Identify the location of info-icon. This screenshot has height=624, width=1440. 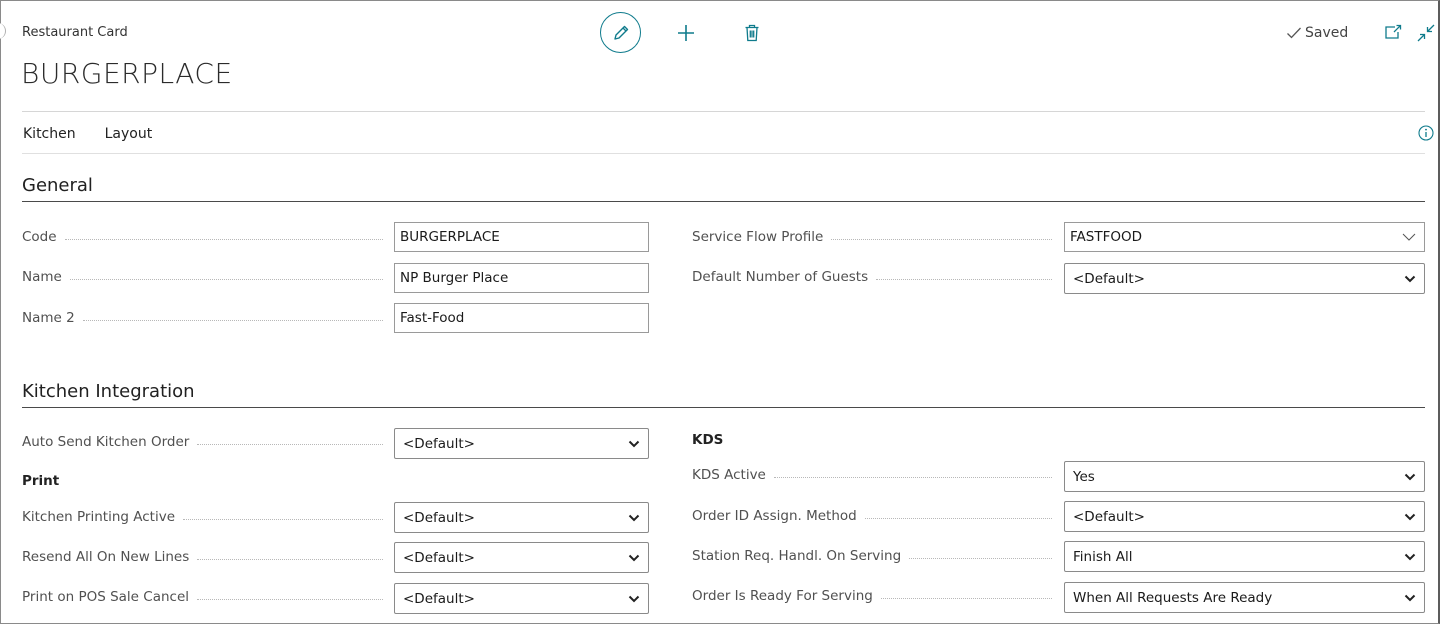
(1426, 133).